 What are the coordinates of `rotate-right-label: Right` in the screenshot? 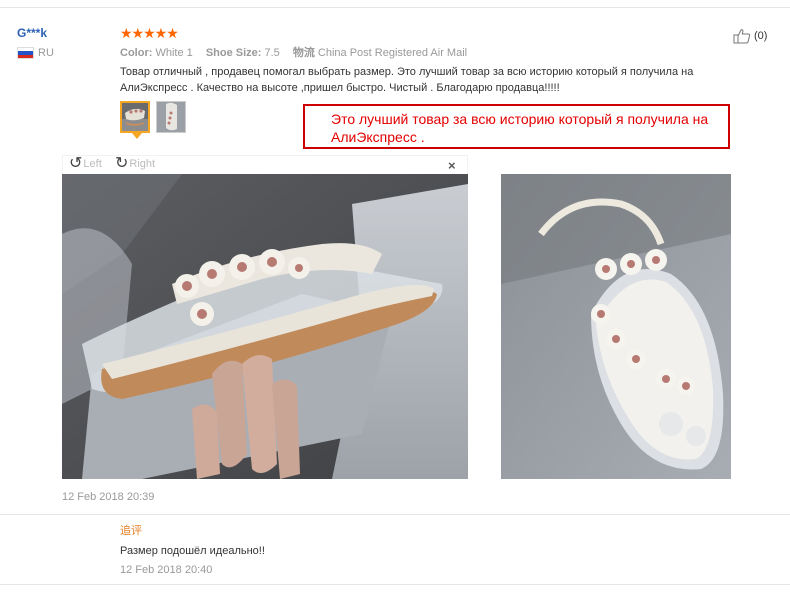 It's located at (142, 164).